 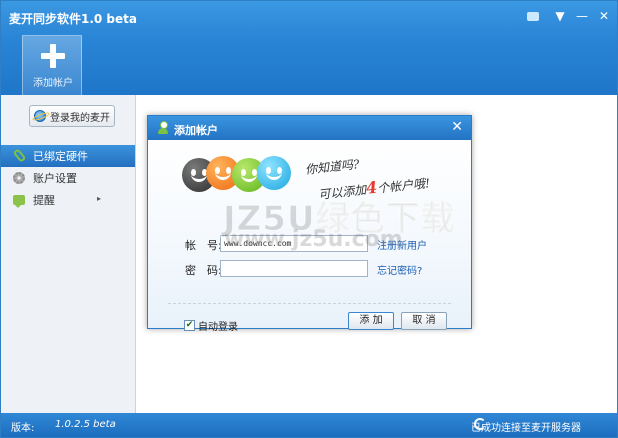 What do you see at coordinates (80, 118) in the screenshot?
I see `login-button-label: 登录我的麦开` at bounding box center [80, 118].